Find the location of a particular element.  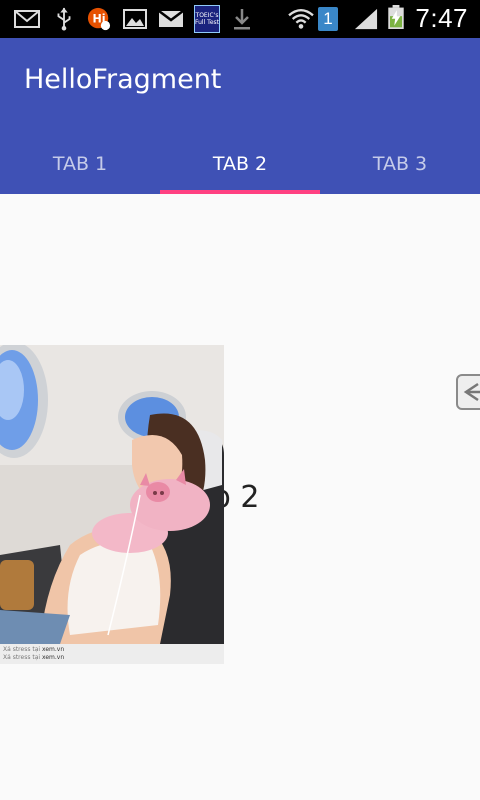

edge-panel-handle is located at coordinates (468, 392).